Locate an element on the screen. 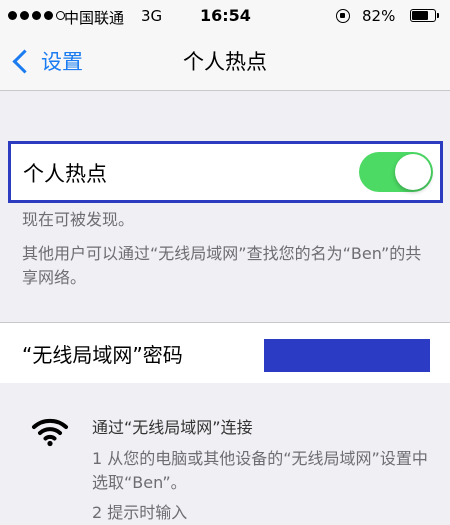 Image resolution: width=450 pixels, height=525 pixels. instruction-step-2: 2 提示时输入 is located at coordinates (140, 512).